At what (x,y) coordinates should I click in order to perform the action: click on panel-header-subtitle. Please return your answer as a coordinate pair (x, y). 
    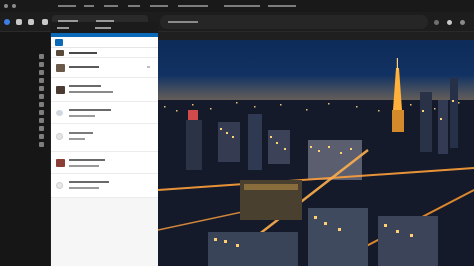
    Looking at the image, I should click on (103, 28).